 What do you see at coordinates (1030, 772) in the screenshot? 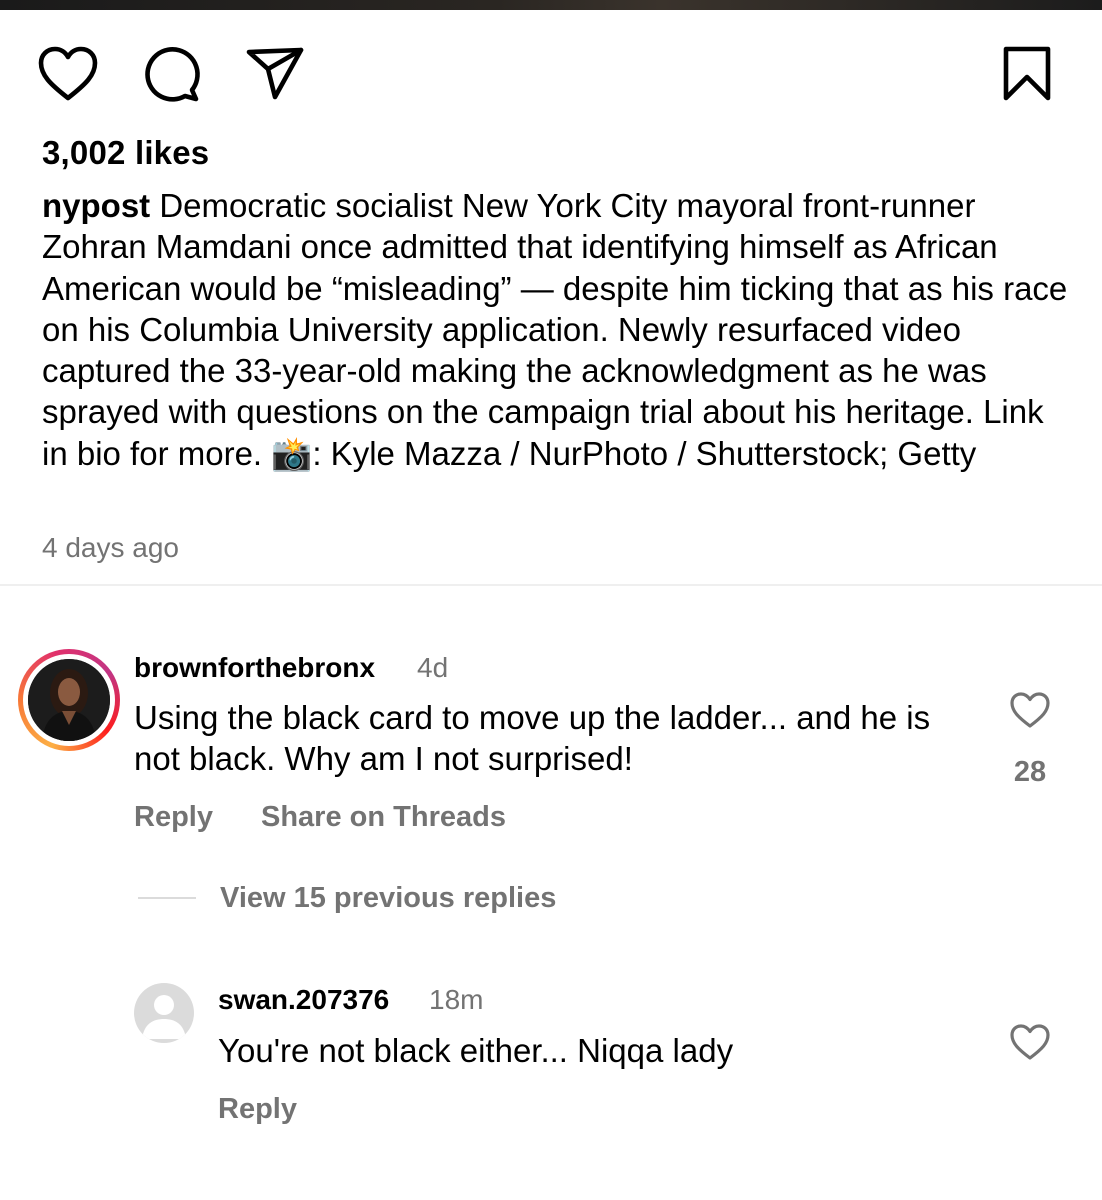
I see `comment-like-count: 28` at bounding box center [1030, 772].